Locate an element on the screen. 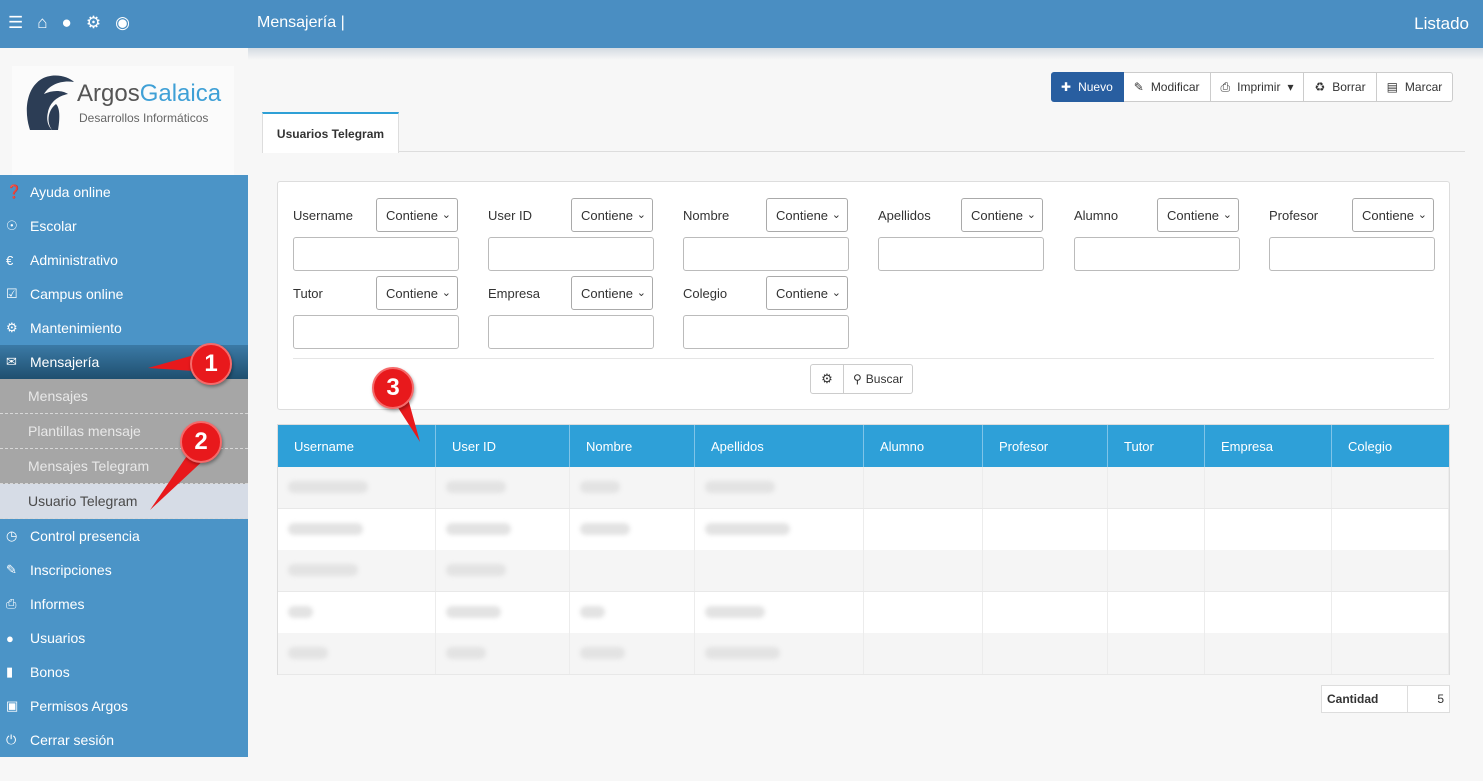 The width and height of the screenshot is (1483, 781). annotation-badge-1: 1 is located at coordinates (211, 364).